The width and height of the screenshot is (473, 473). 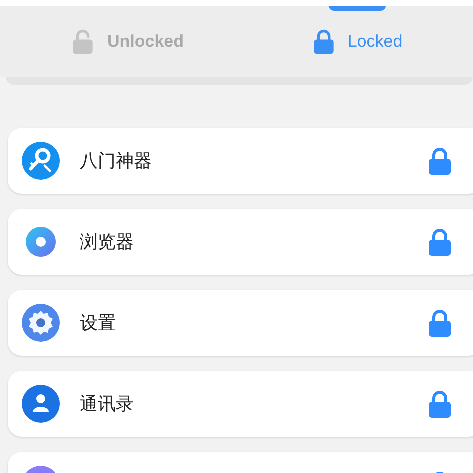 What do you see at coordinates (240, 323) in the screenshot?
I see `app-item: 设置` at bounding box center [240, 323].